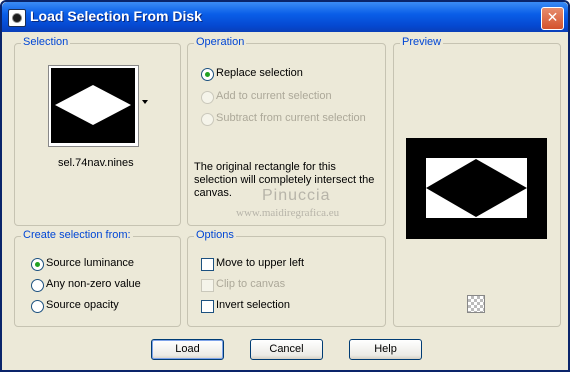  I want to click on source-opacity-label: Source opacity, so click(82, 305).